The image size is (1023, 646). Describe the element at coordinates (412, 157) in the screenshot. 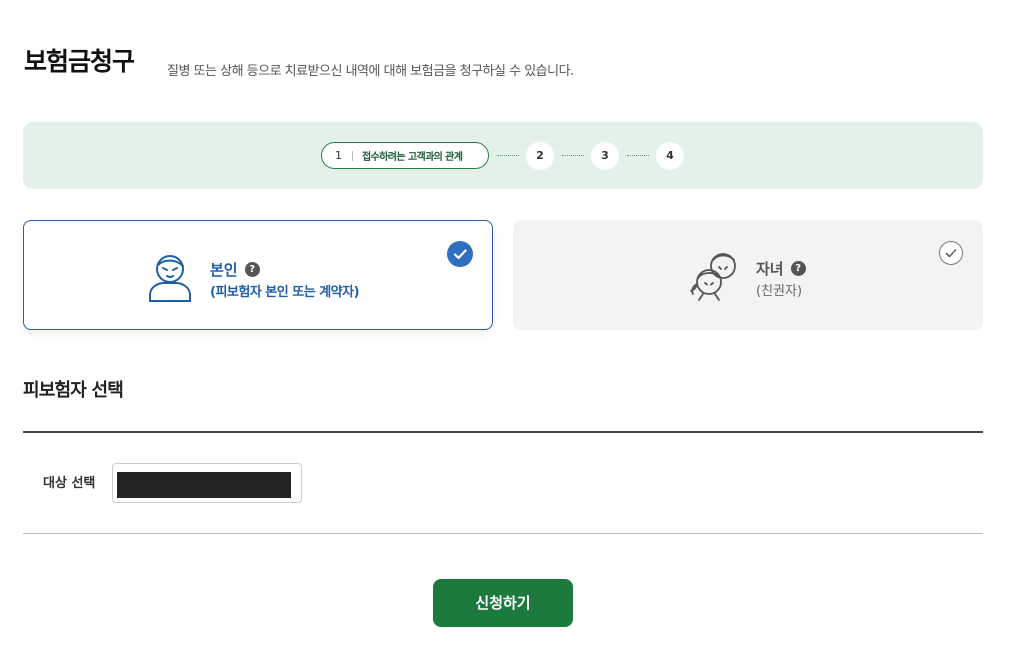

I see `step-1-label: 접수하려는 고객과의 관계` at that location.